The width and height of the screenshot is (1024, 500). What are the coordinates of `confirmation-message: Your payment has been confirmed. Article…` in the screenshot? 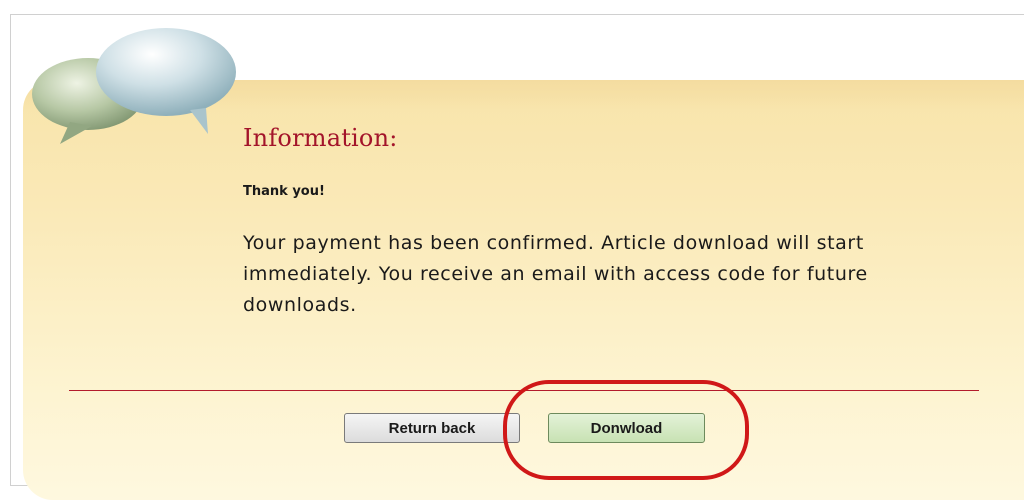 It's located at (555, 274).